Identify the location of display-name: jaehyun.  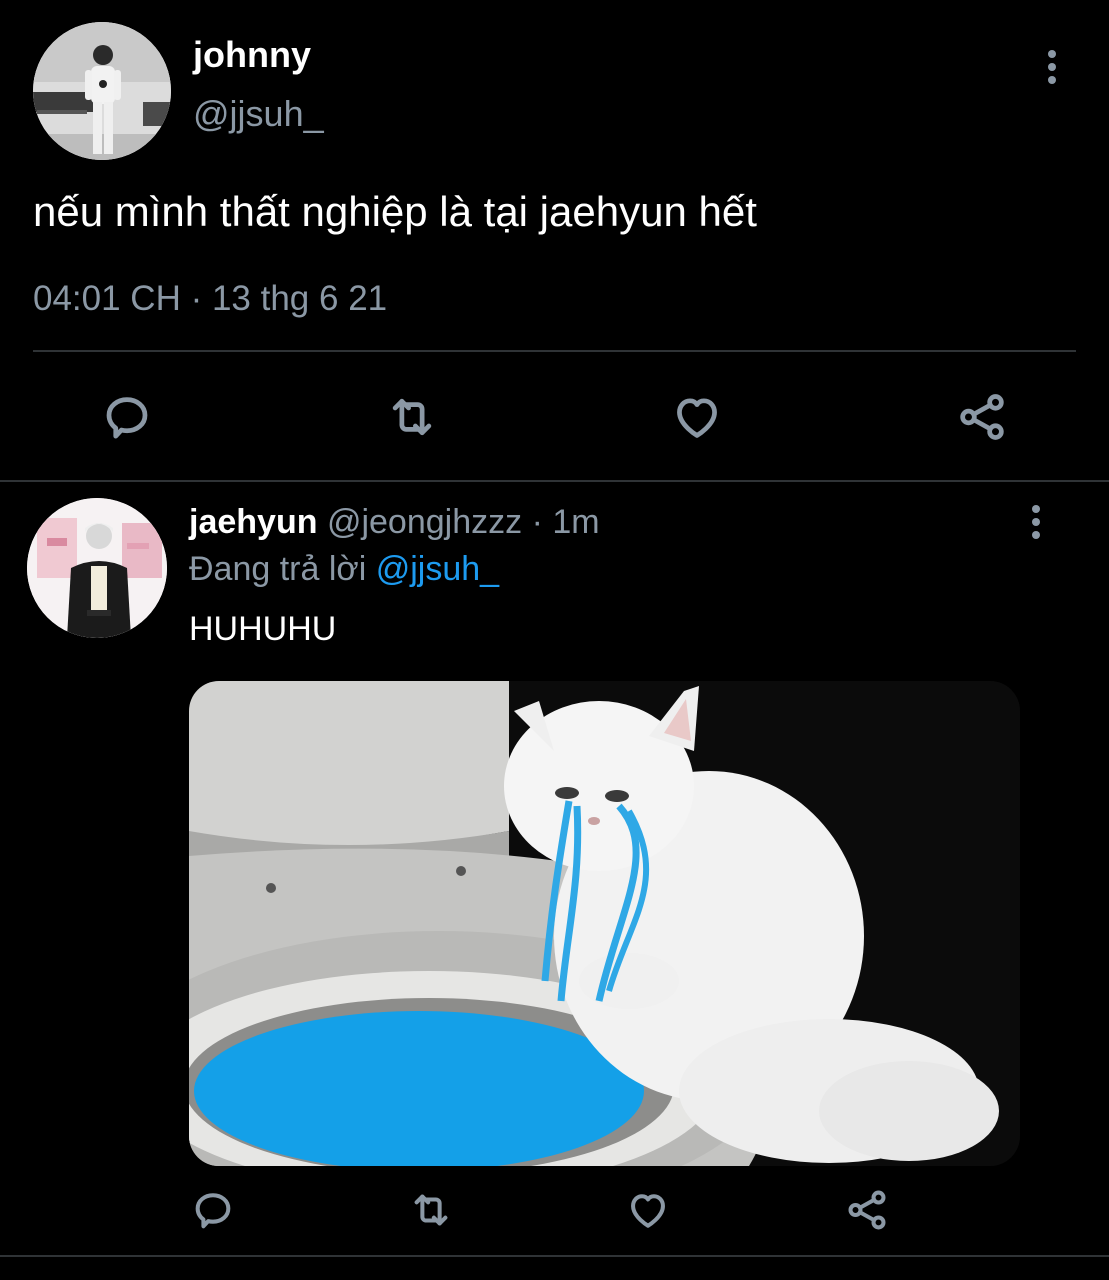
(253, 522).